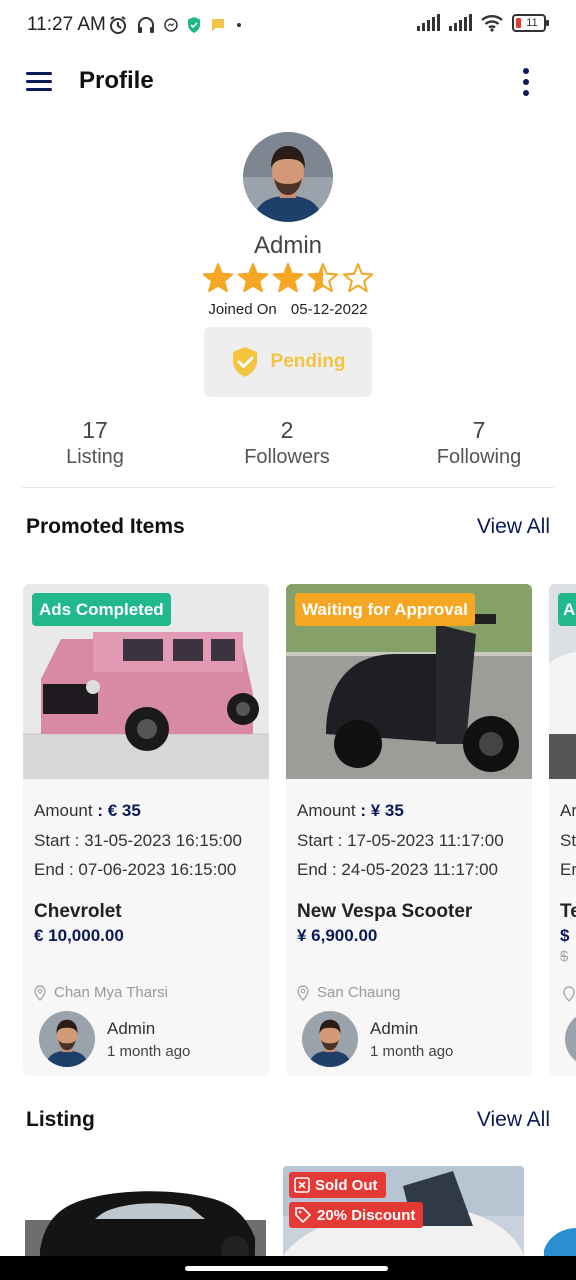 This screenshot has width=576, height=1280. Describe the element at coordinates (562, 830) in the screenshot. I see `promoted-card: A Ar St Er Te $ $` at that location.